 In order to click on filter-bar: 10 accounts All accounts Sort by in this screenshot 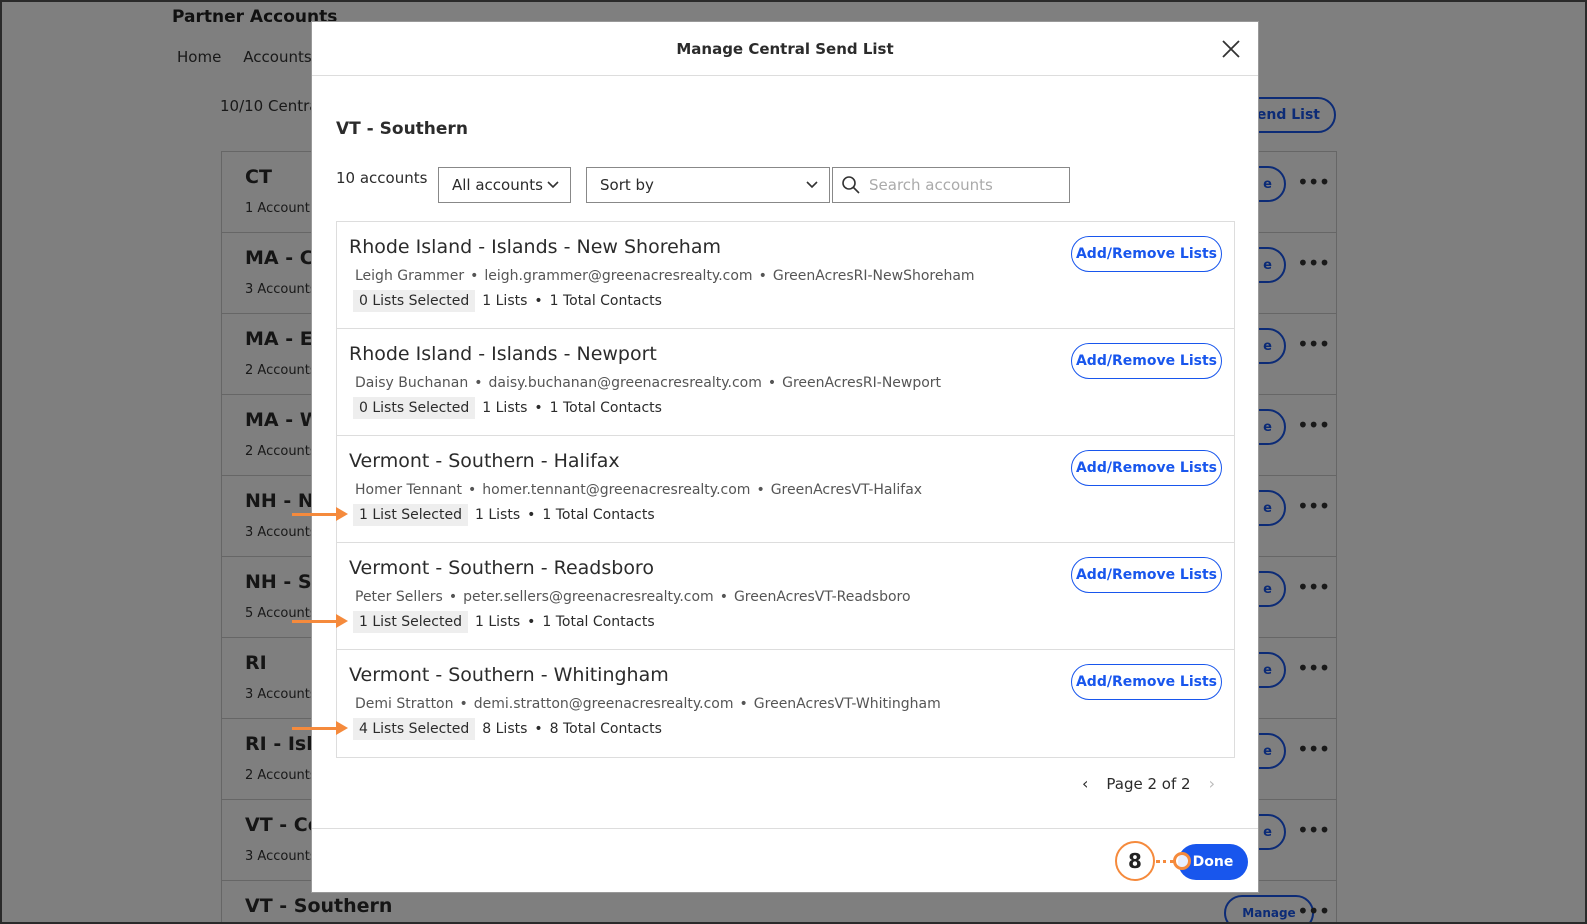, I will do `click(703, 185)`.